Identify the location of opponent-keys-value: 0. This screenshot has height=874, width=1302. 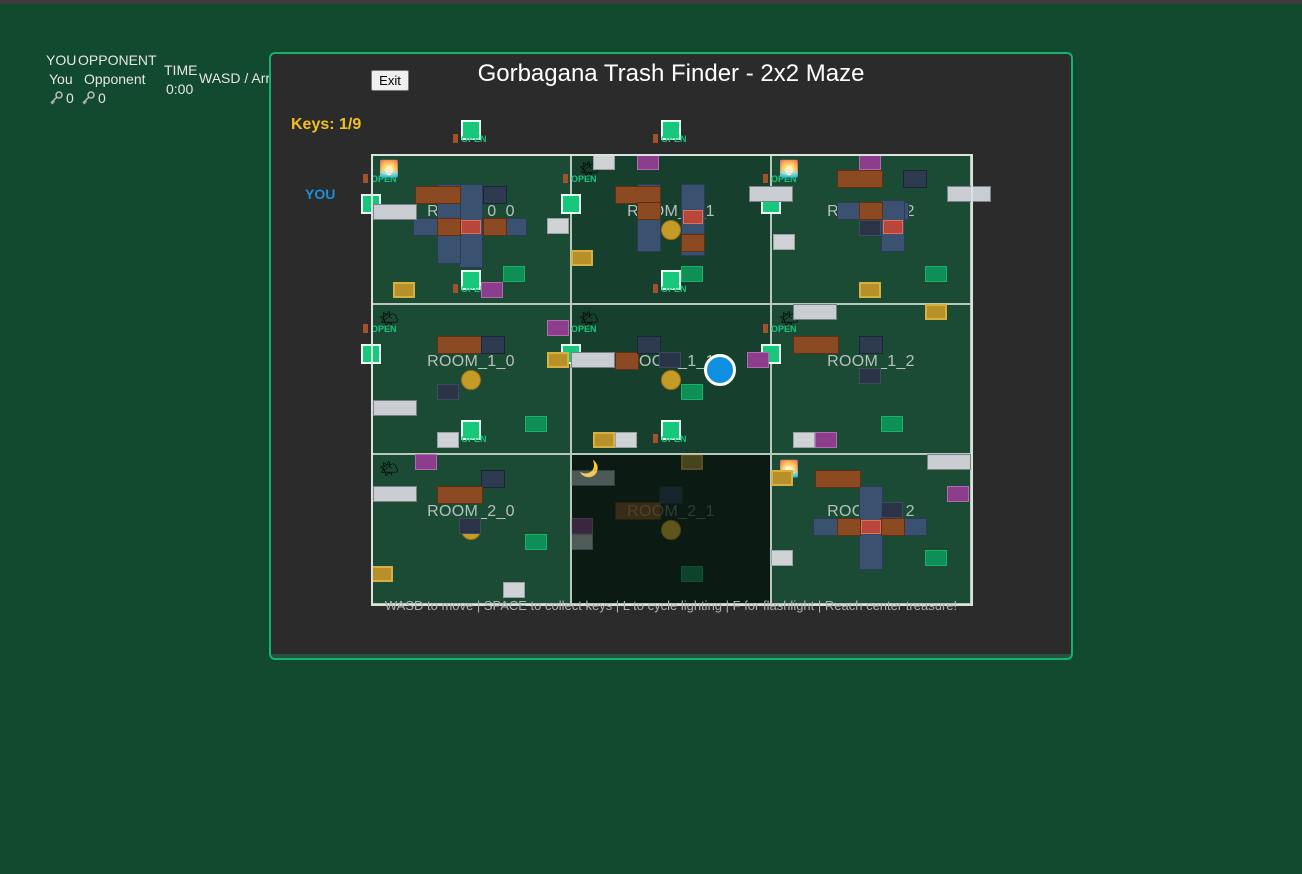
(102, 98).